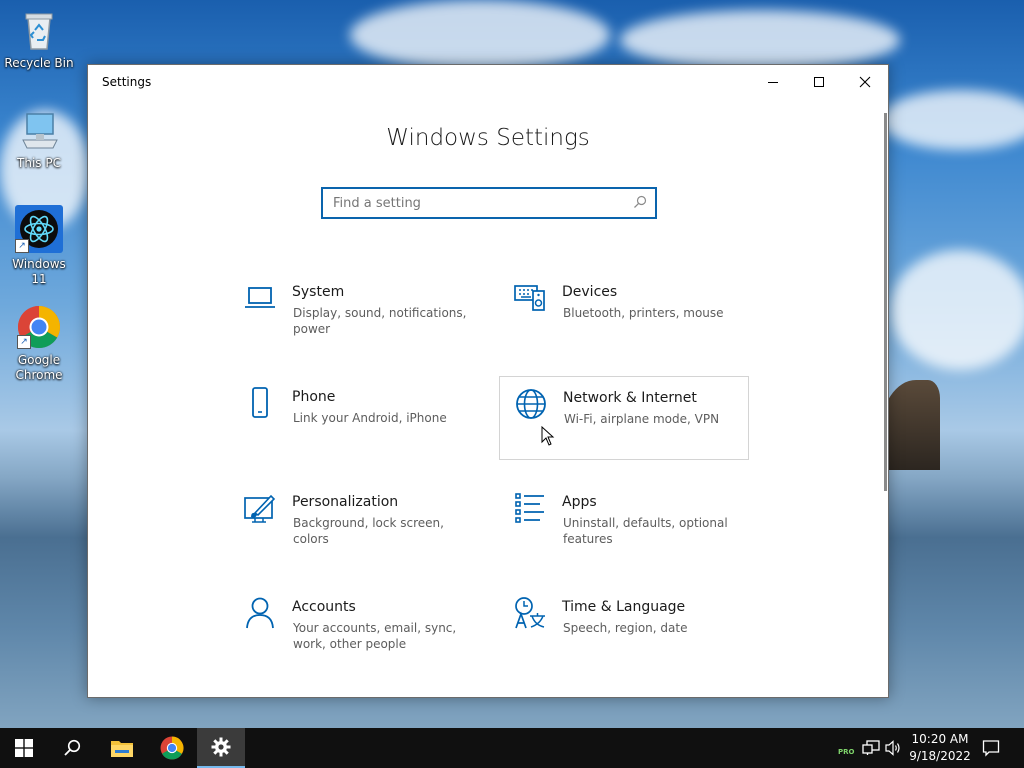 The height and width of the screenshot is (768, 1024). I want to click on close-button, so click(865, 82).